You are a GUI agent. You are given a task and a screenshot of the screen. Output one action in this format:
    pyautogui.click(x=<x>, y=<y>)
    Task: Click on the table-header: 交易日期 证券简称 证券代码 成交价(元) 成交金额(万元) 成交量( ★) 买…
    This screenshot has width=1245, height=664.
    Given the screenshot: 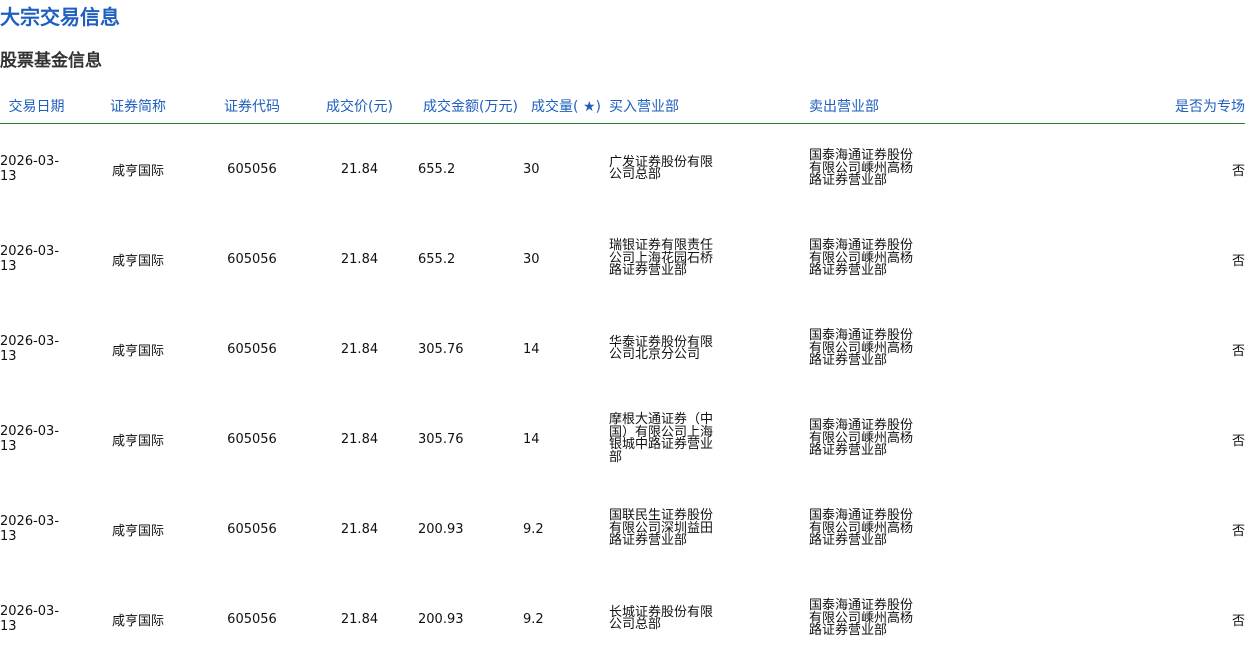 What is the action you would take?
    pyautogui.click(x=622, y=106)
    